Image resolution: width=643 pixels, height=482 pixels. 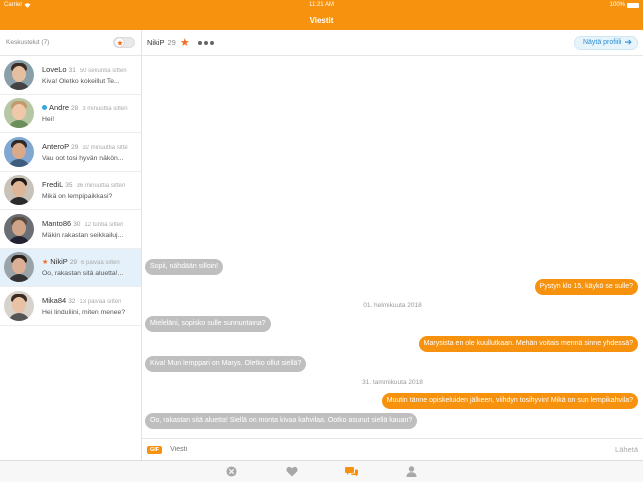 What do you see at coordinates (392, 382) in the screenshot?
I see `date-separator: 31. tammikuuta 2018` at bounding box center [392, 382].